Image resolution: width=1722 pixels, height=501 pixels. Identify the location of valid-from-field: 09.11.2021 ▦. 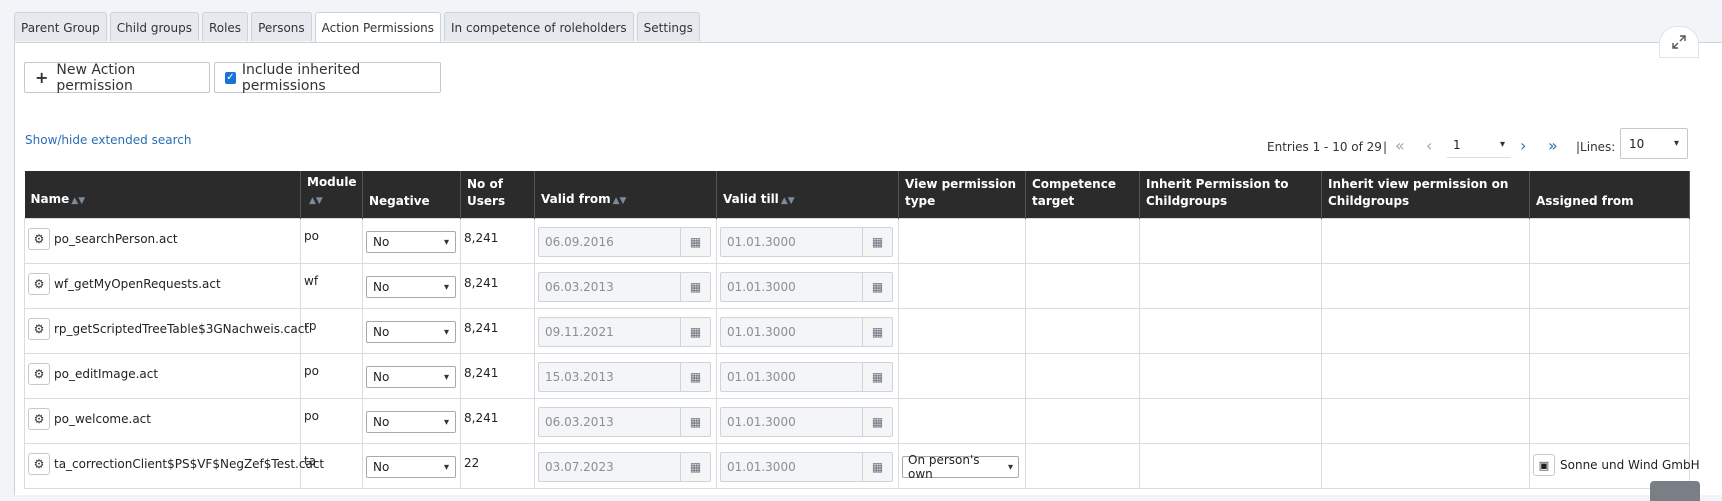
(624, 332).